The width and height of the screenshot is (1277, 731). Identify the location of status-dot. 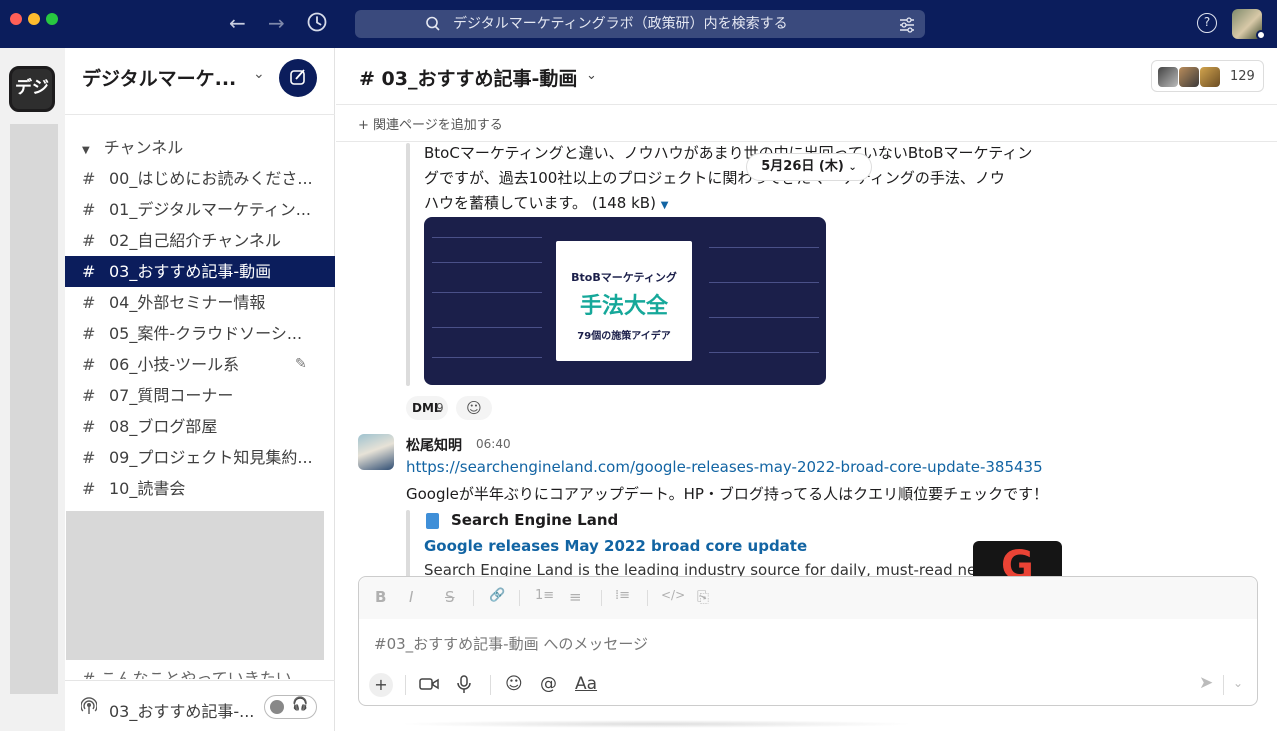
(1261, 35).